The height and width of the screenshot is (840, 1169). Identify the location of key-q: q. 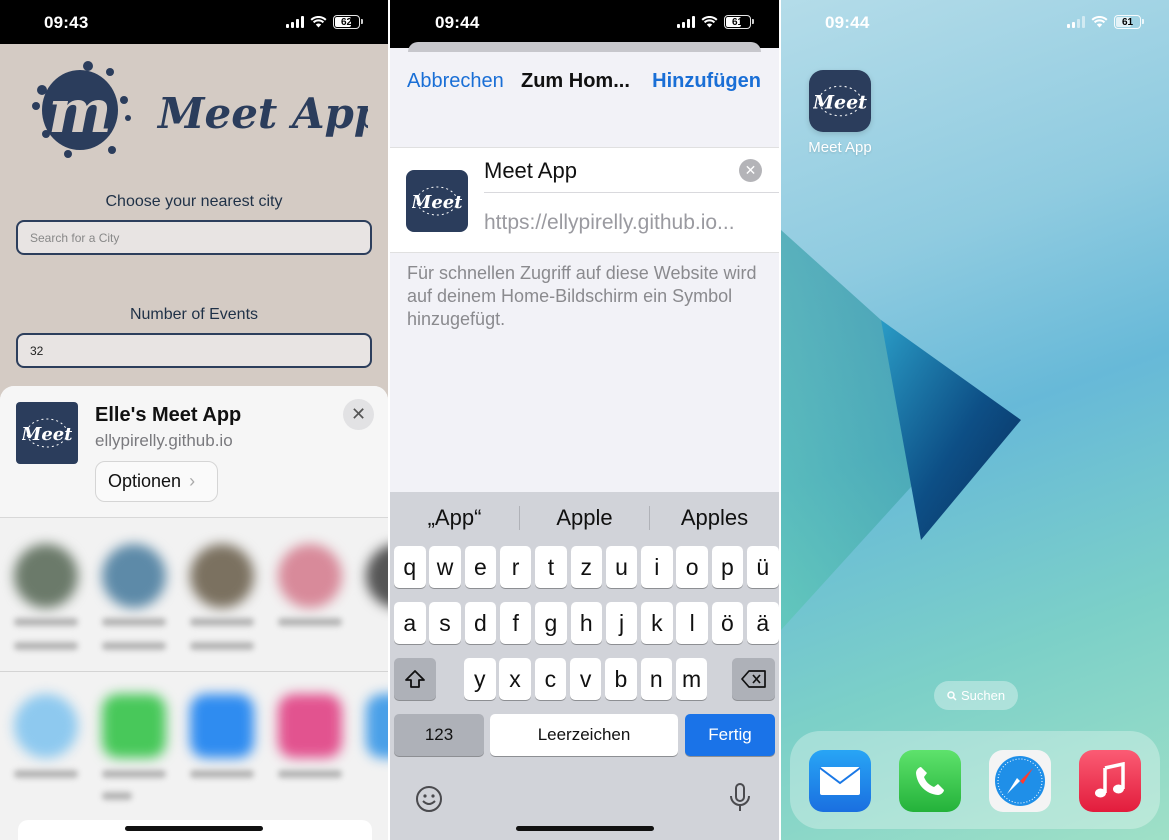
(410, 567).